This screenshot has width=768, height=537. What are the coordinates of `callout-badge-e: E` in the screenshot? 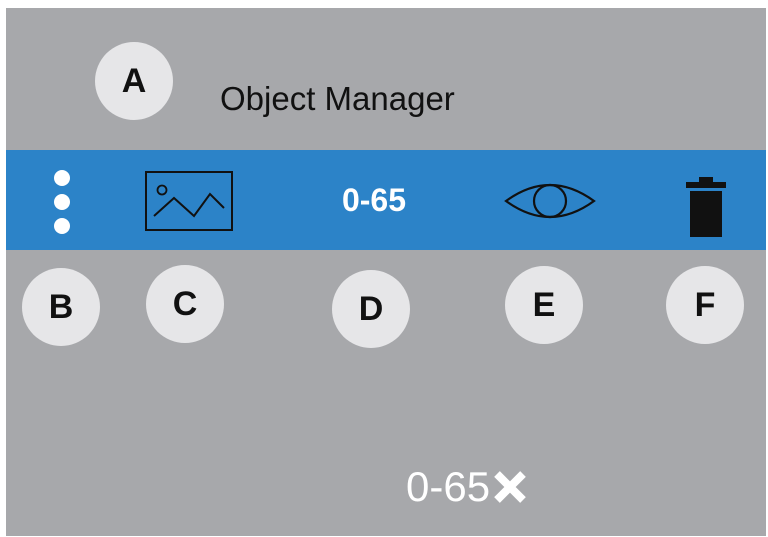 It's located at (544, 305).